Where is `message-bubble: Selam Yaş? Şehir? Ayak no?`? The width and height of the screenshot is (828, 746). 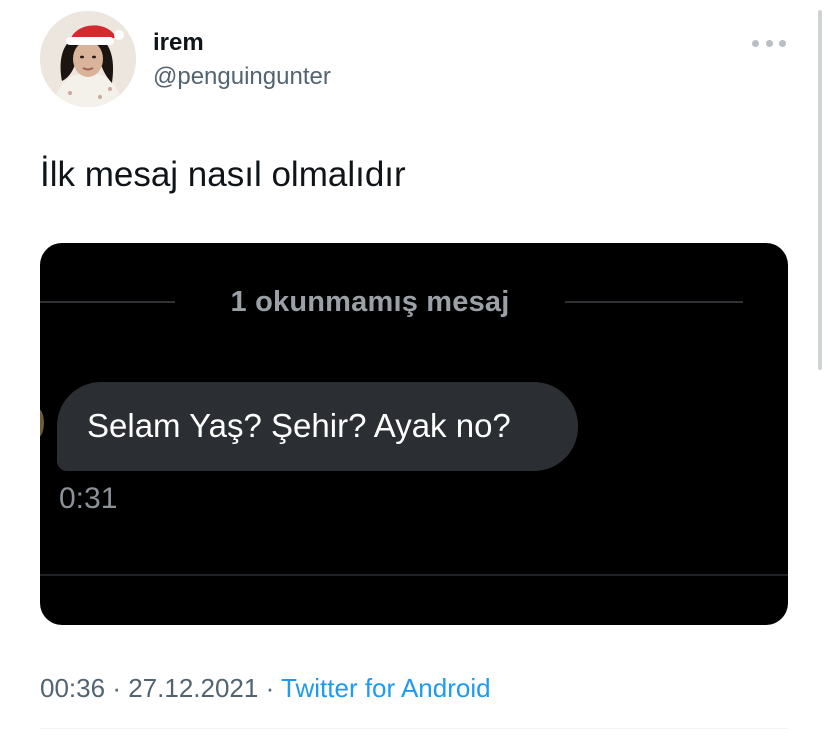
message-bubble: Selam Yaş? Şehir? Ayak no? is located at coordinates (317, 426).